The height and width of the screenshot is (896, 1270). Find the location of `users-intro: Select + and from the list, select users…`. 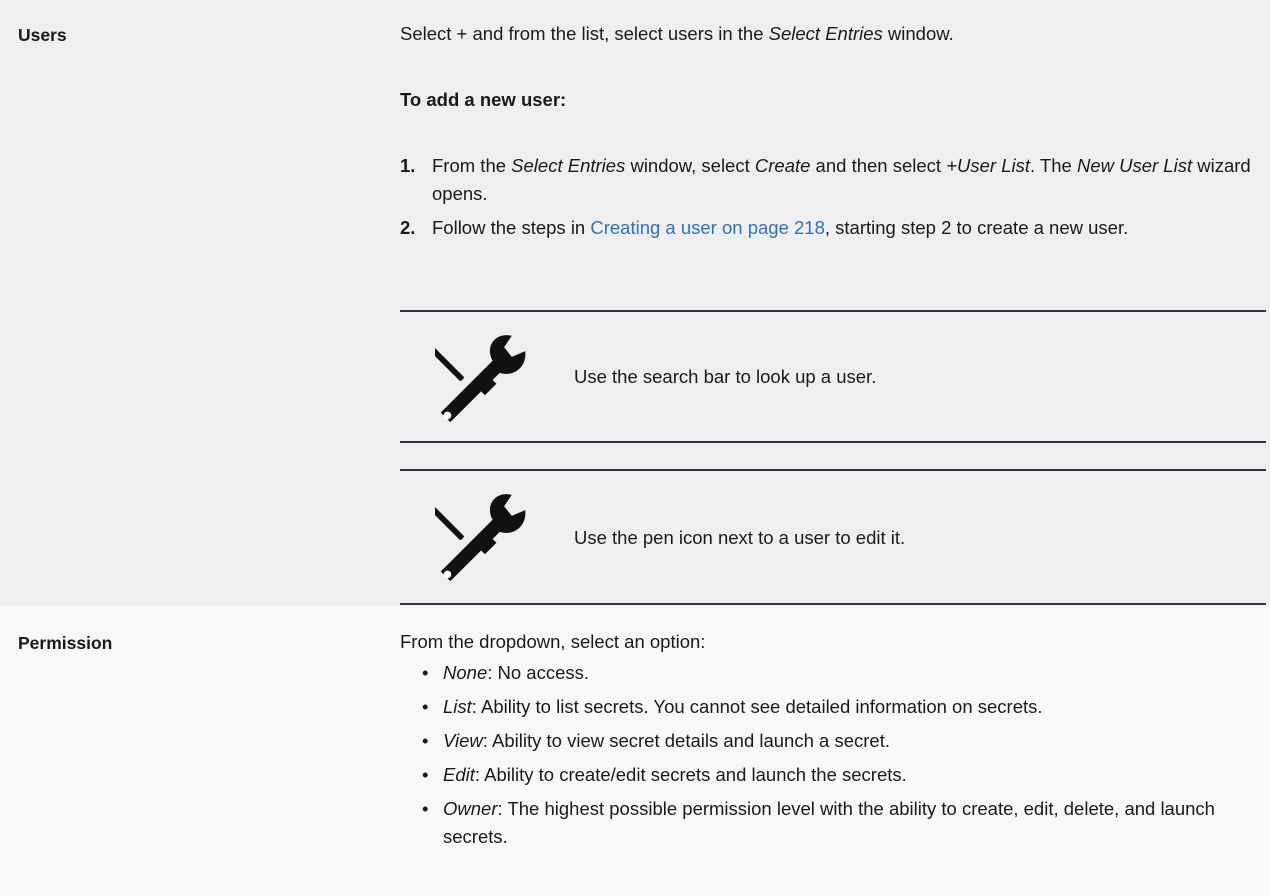

users-intro: Select + and from the list, select users… is located at coordinates (677, 34).